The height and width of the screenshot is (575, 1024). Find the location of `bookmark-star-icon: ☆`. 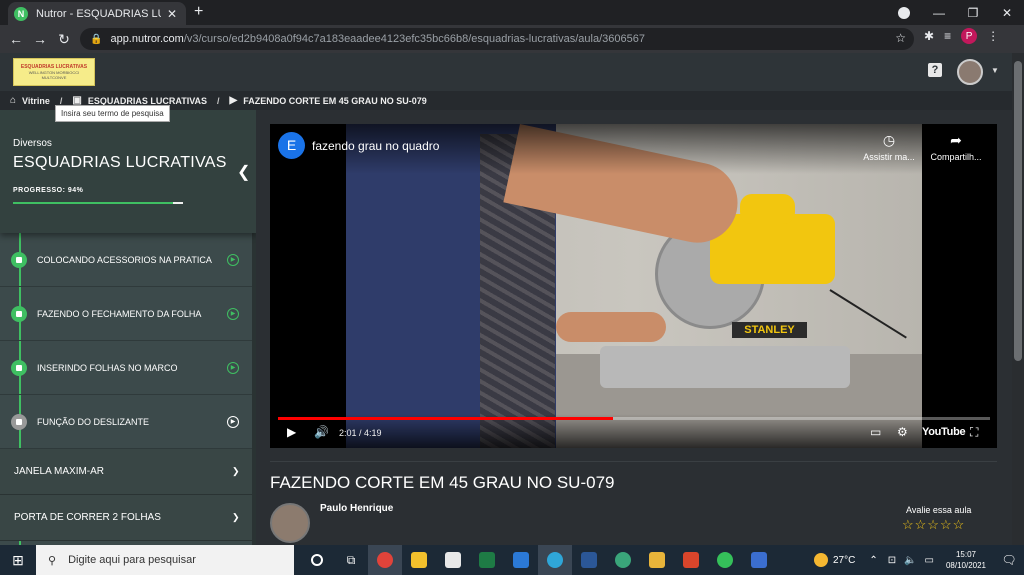

bookmark-star-icon: ☆ is located at coordinates (900, 38).